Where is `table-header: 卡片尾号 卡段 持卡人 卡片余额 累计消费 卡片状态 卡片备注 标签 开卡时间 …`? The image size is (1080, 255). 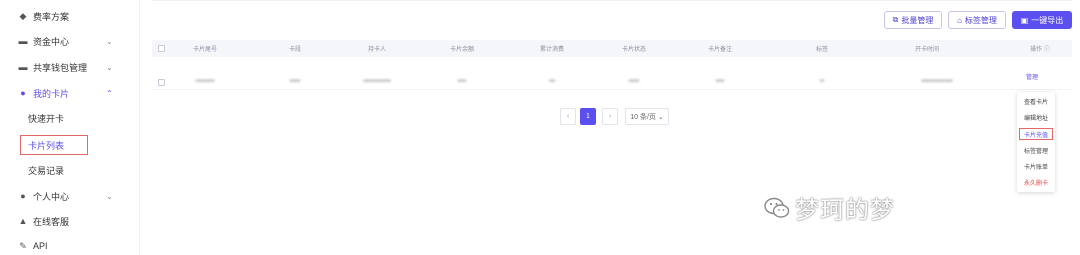
table-header: 卡片尾号 卡段 持卡人 卡片余额 累计消费 卡片状态 卡片备注 标签 开卡时间 … is located at coordinates (612, 48).